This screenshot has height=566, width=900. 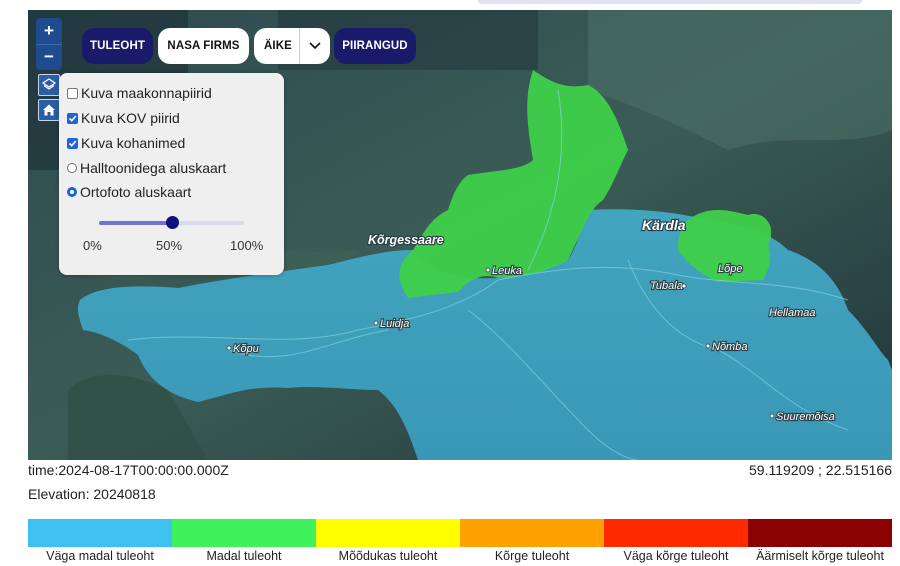 I want to click on fire-risk-legend-bar, so click(x=460, y=533).